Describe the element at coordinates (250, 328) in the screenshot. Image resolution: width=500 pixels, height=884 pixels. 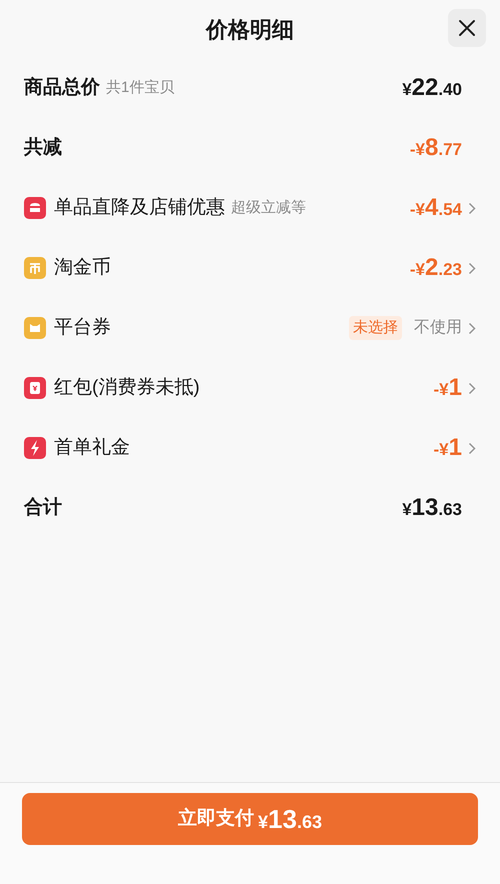
I see `discount-row: 平台券 未选择 不使用` at that location.